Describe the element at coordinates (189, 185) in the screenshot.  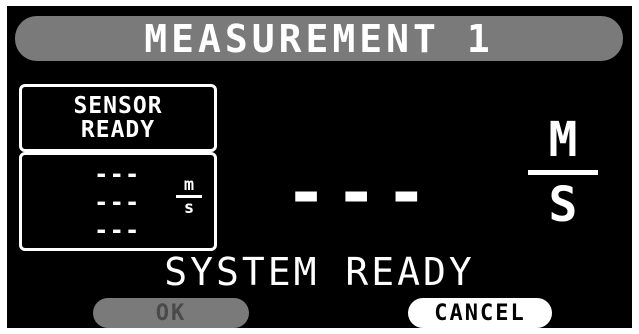
I see `small-unit-numerator: m` at that location.